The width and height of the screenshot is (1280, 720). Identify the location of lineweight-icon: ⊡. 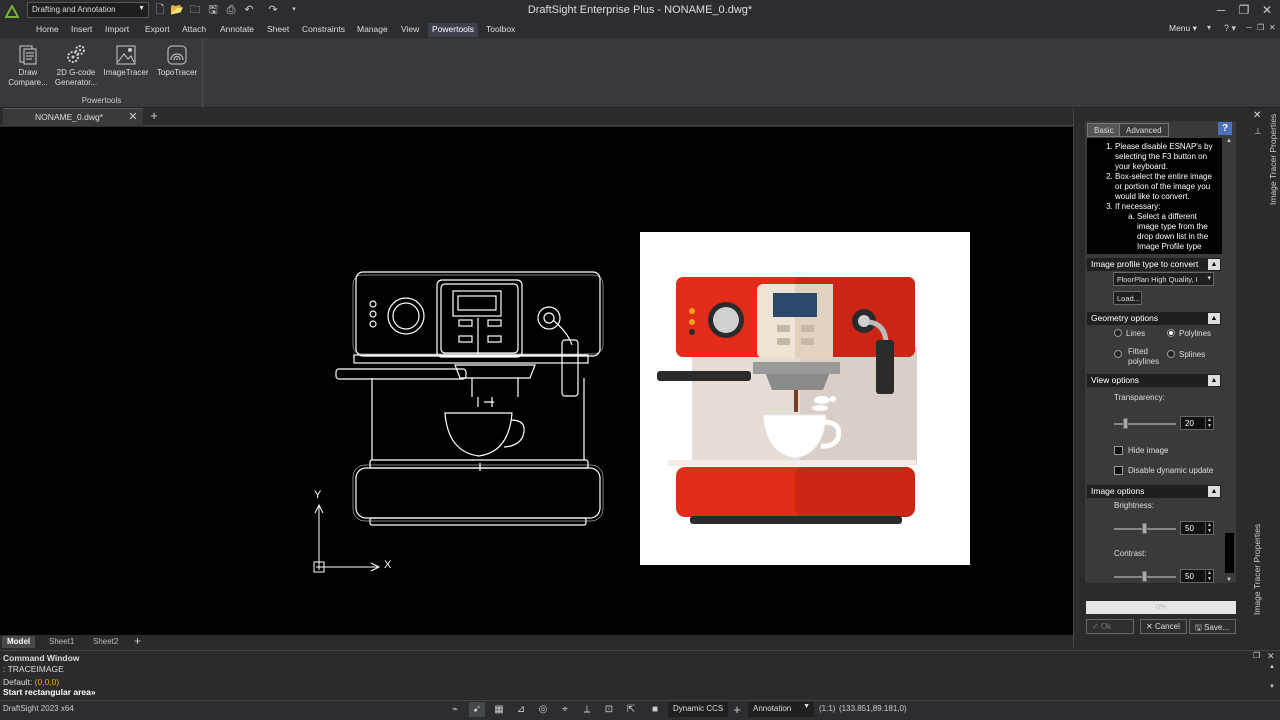
(609, 709).